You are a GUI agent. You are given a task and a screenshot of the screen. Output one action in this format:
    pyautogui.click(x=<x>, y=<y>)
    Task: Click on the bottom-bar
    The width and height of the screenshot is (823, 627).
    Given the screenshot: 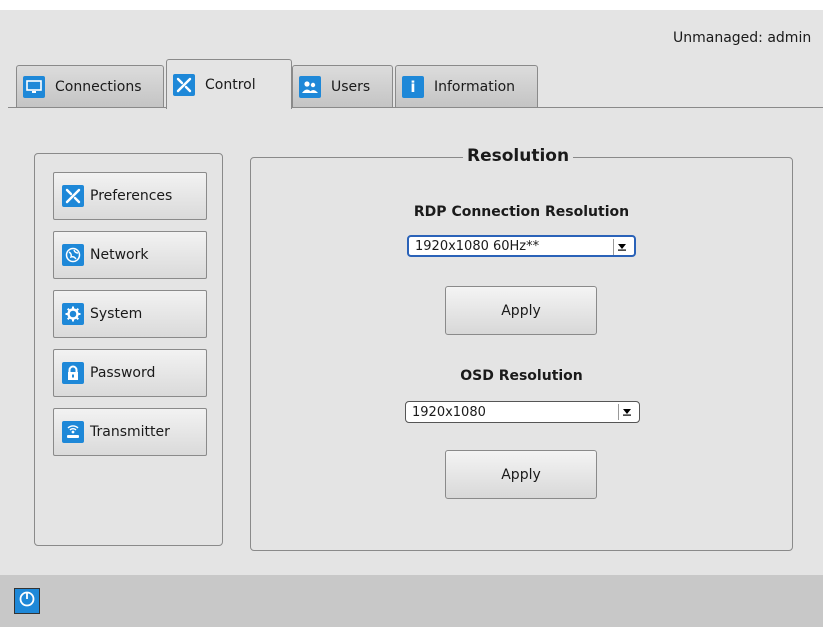 What is the action you would take?
    pyautogui.click(x=411, y=601)
    